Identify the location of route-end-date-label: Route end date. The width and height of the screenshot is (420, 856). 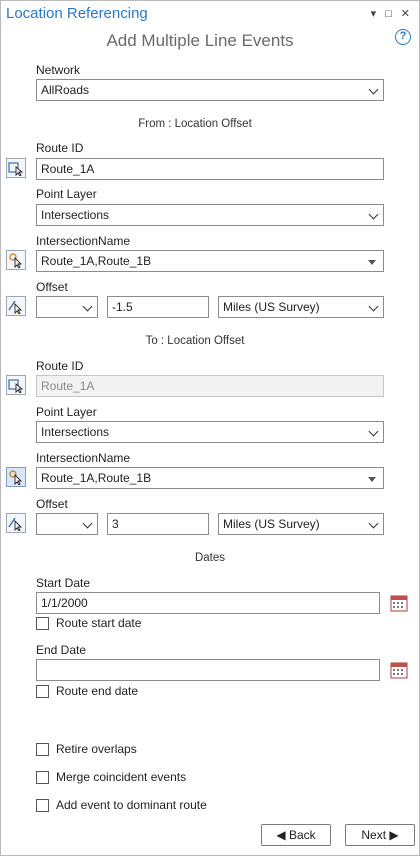
(97, 691).